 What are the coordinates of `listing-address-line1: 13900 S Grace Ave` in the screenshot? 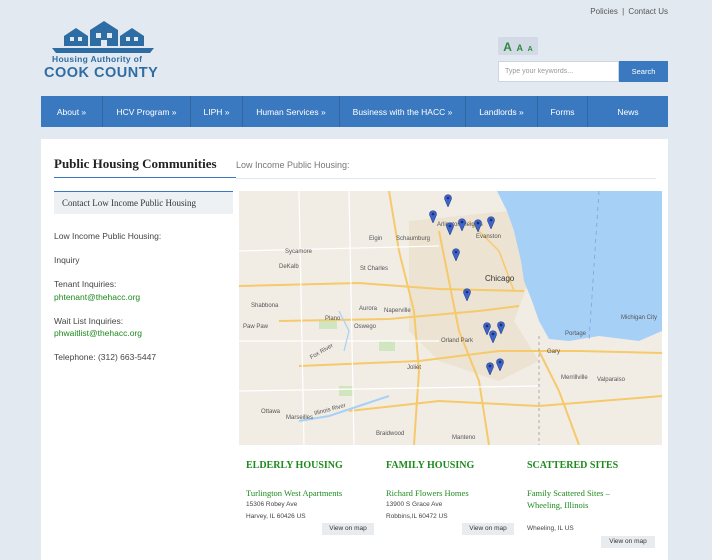 It's located at (414, 504).